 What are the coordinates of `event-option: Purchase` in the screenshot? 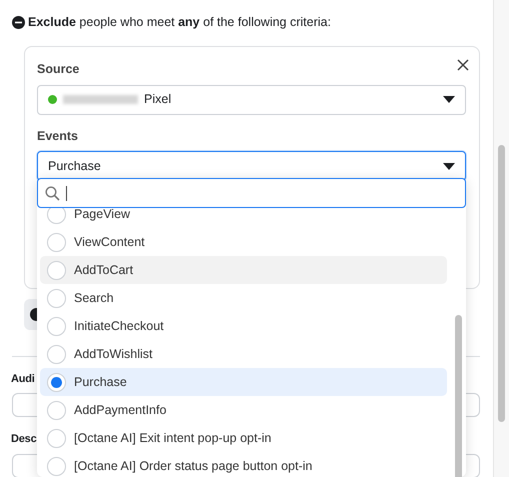 It's located at (243, 382).